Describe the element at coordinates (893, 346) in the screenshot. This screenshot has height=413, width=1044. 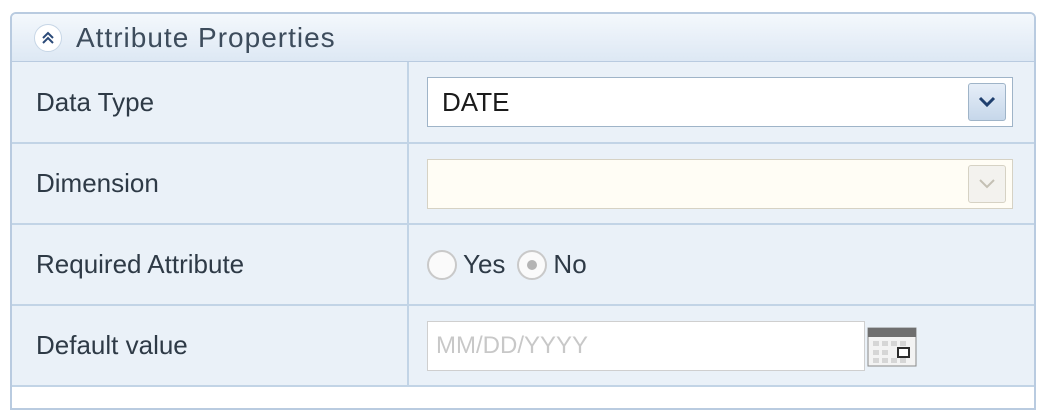
I see `calendar-icon` at that location.